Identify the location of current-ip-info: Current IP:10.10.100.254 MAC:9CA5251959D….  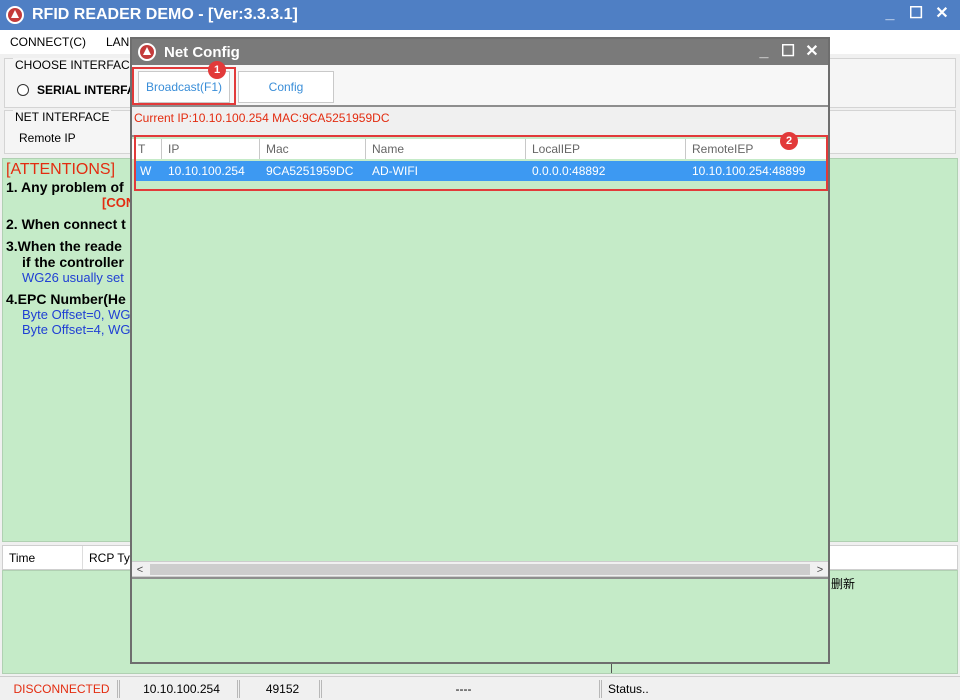
(262, 118).